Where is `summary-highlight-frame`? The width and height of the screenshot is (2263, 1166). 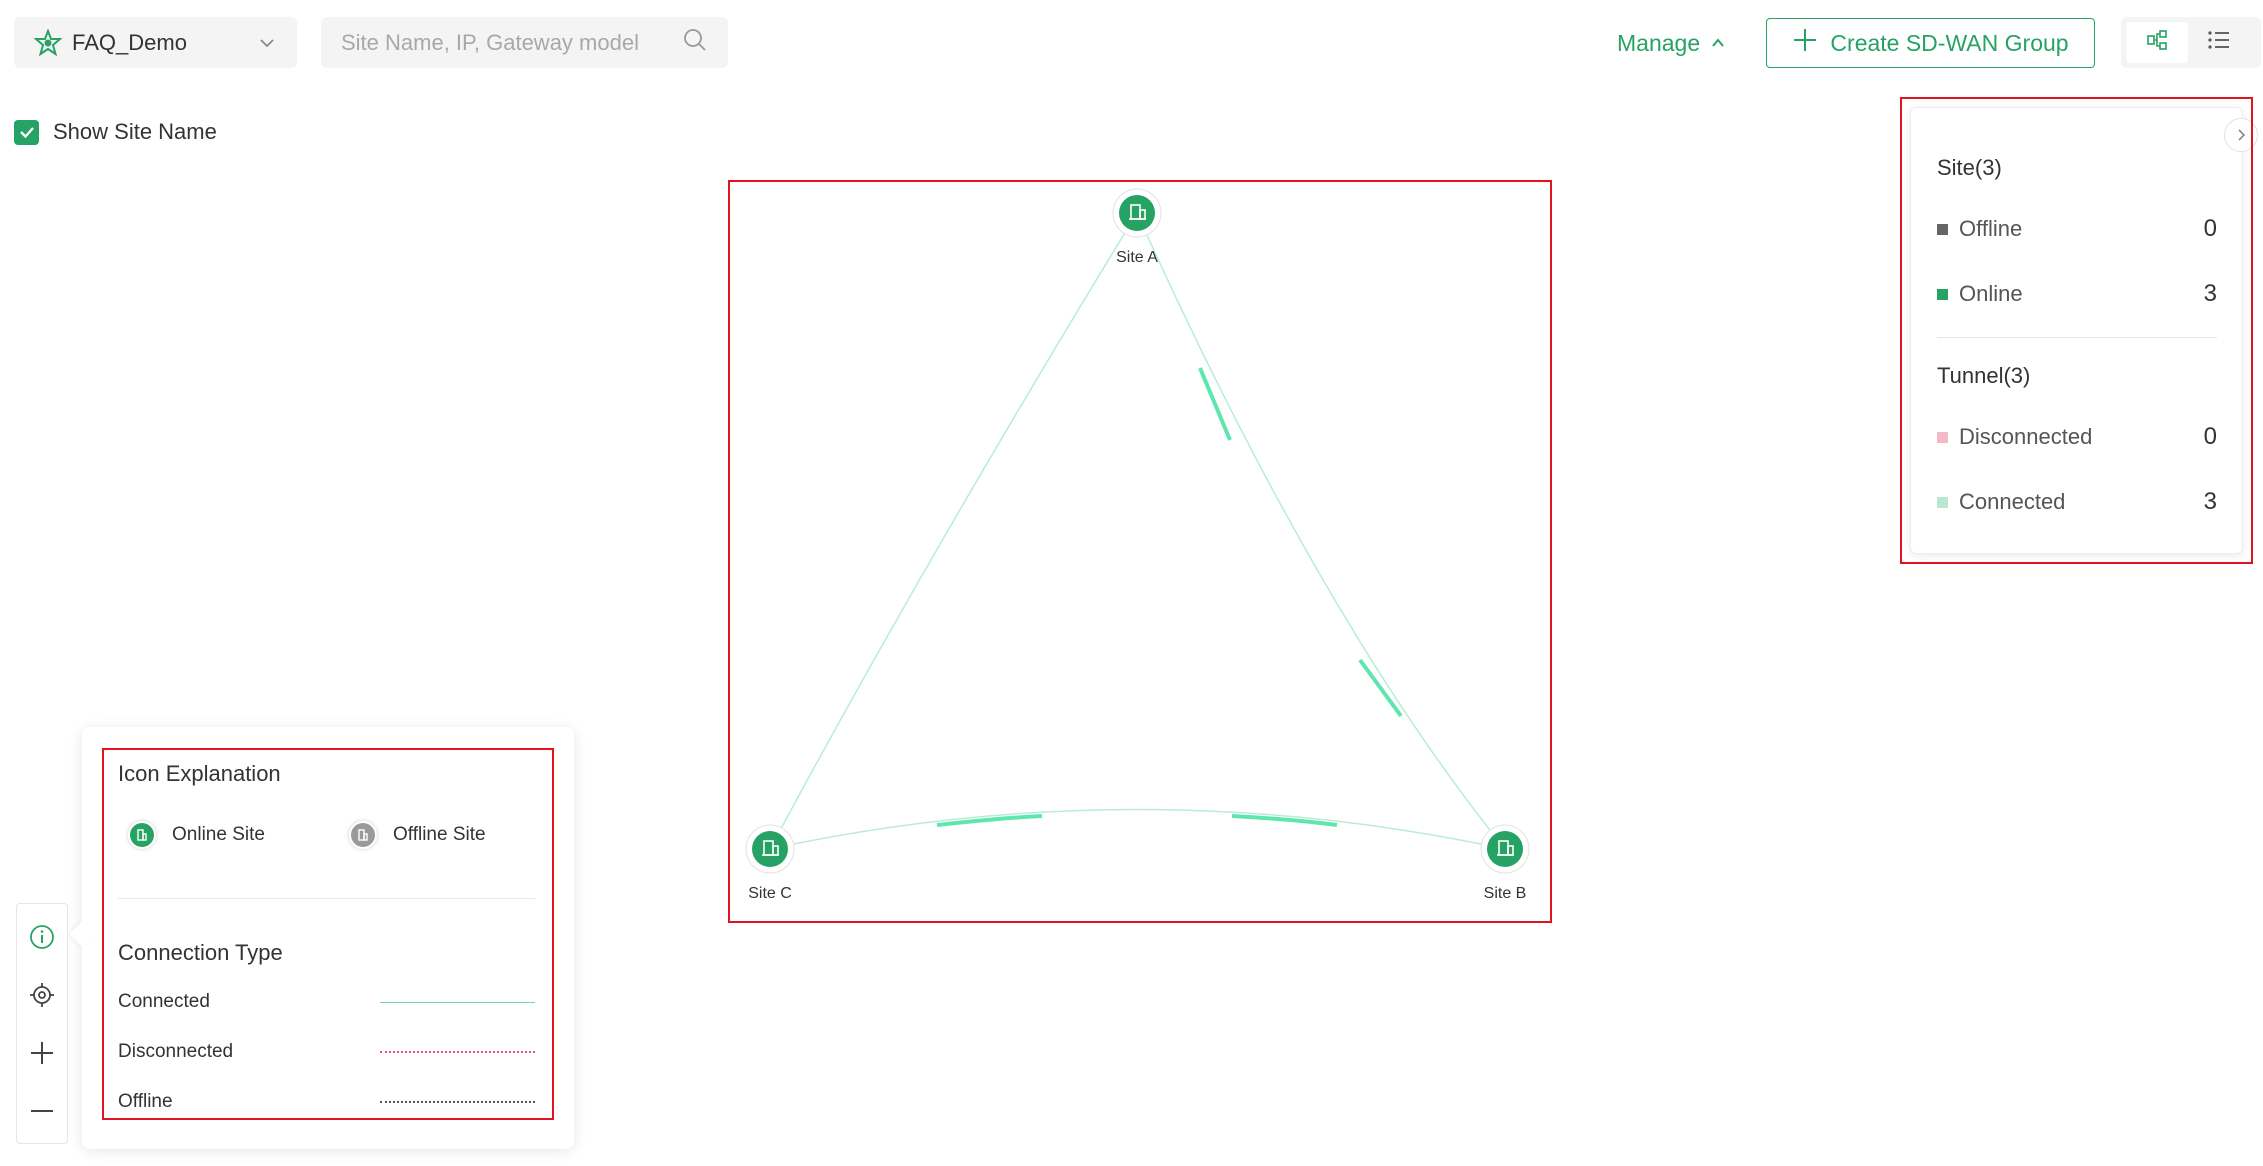
summary-highlight-frame is located at coordinates (2076, 330).